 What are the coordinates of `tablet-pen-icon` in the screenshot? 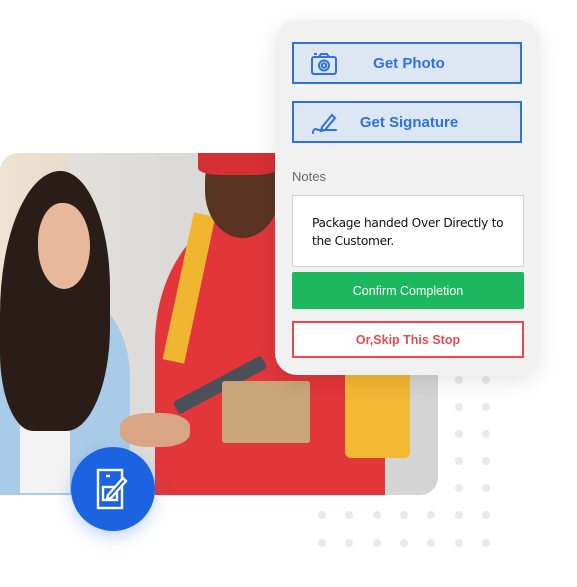 It's located at (112, 489).